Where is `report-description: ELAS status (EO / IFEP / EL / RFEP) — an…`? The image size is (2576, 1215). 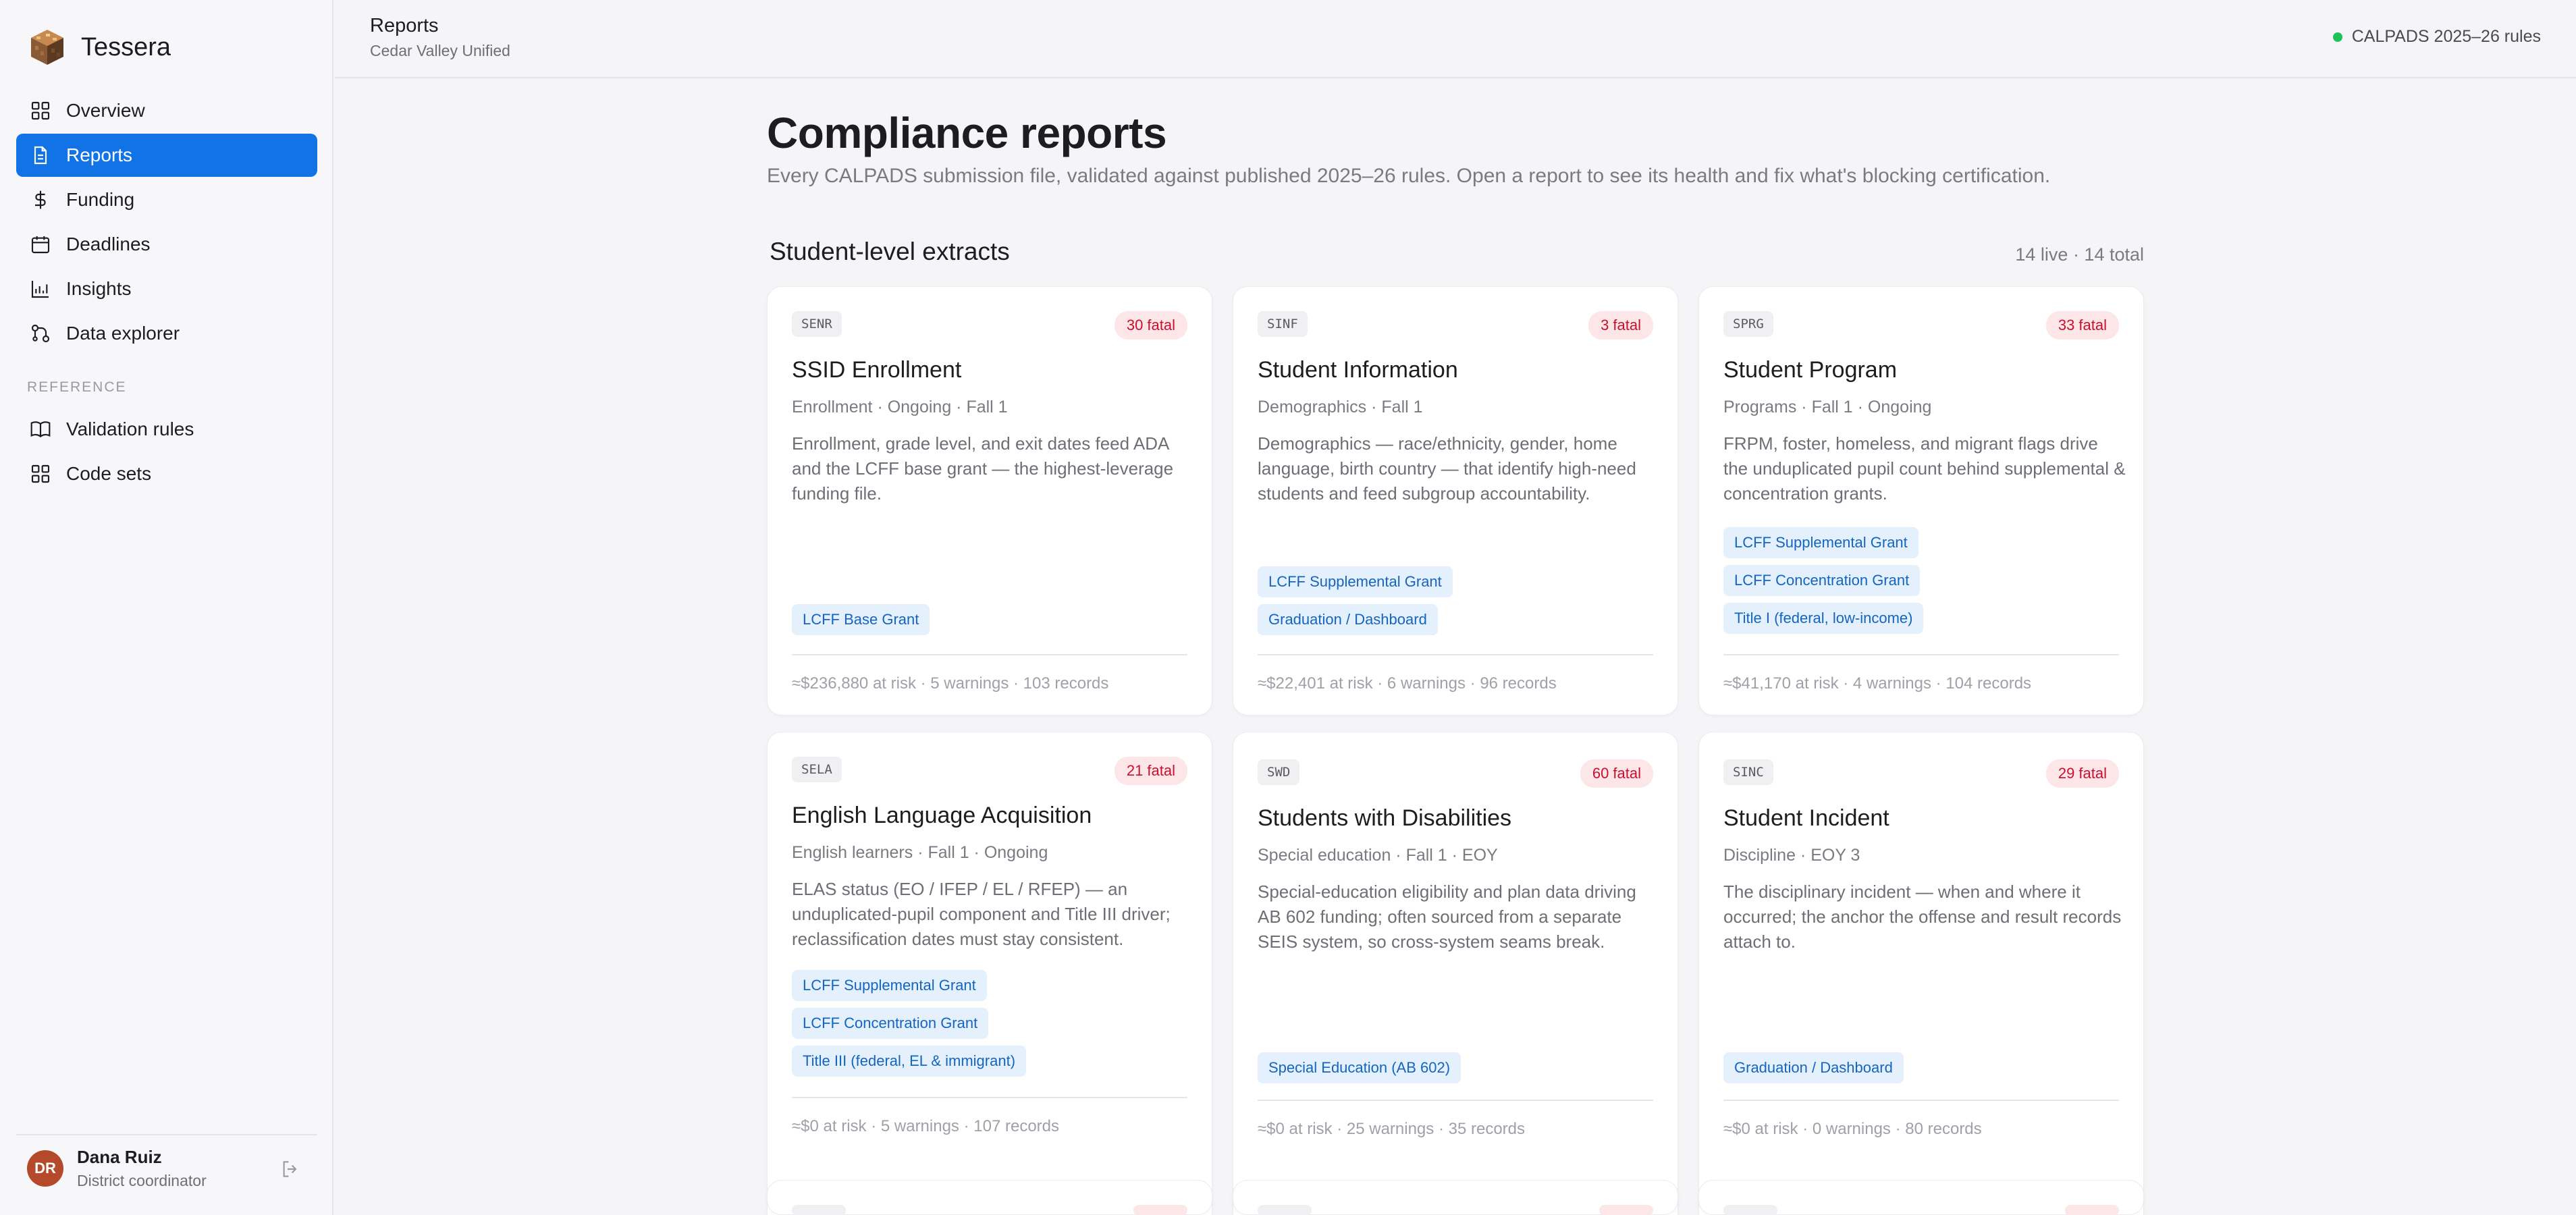
report-description: ELAS status (EO / IFEP / EL / RFEP) — an… is located at coordinates (981, 914).